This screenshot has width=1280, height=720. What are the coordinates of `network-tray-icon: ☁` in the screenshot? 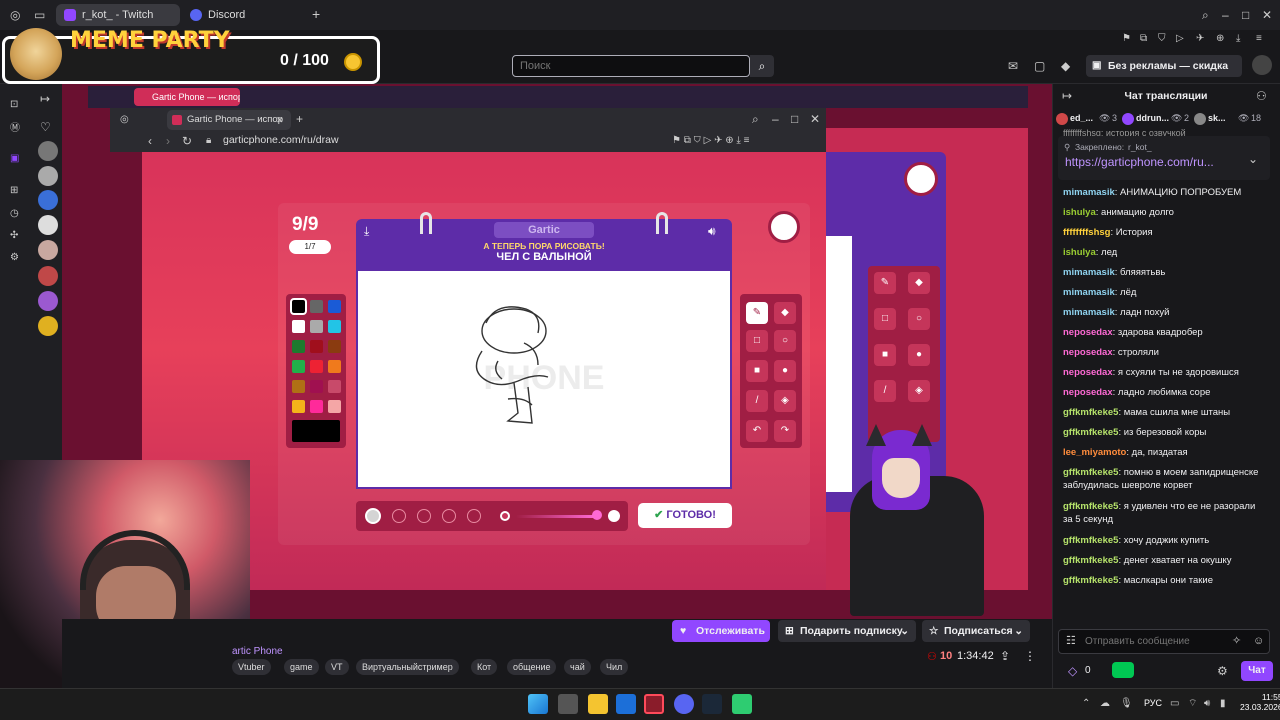 It's located at (1105, 704).